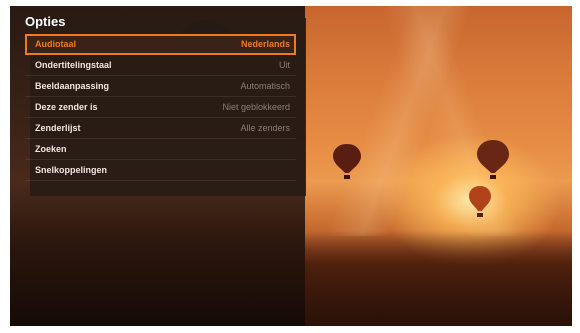 The image size is (580, 333). Describe the element at coordinates (265, 44) in the screenshot. I see `menu-item-value: Nederlands` at that location.